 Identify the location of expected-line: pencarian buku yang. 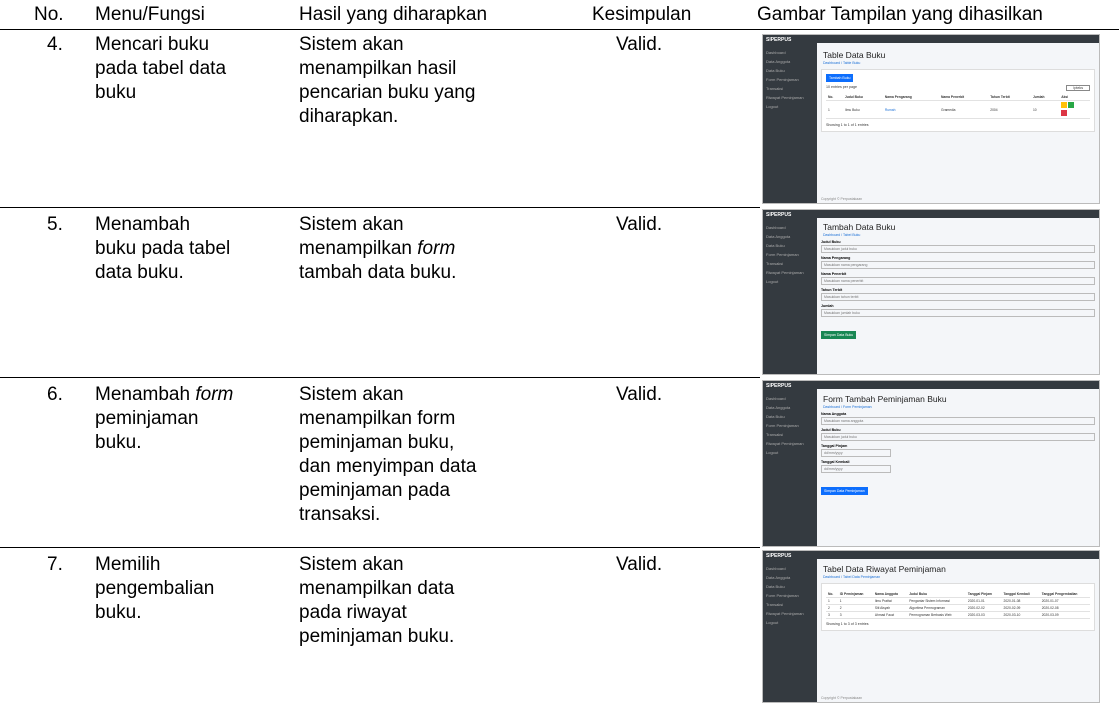
(387, 92).